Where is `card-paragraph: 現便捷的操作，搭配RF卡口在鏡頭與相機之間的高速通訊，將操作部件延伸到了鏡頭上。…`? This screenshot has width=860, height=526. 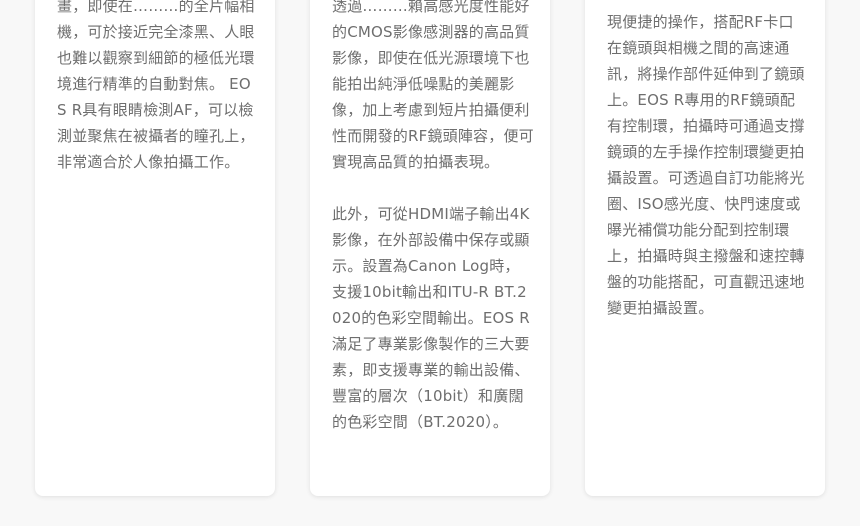 card-paragraph: 現便捷的操作，搭配RF卡口在鏡頭與相機之間的高速通訊，將操作部件延伸到了鏡頭上。… is located at coordinates (706, 165).